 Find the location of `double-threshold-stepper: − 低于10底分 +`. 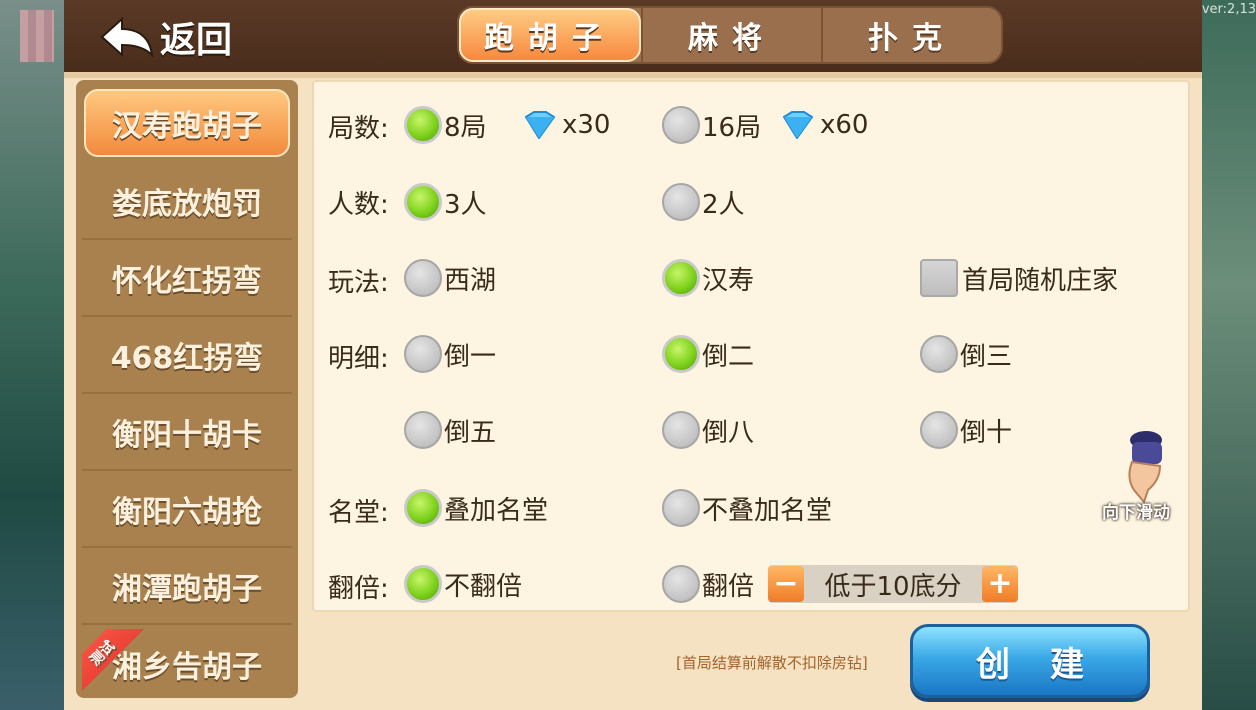

double-threshold-stepper: − 低于10底分 + is located at coordinates (893, 584).